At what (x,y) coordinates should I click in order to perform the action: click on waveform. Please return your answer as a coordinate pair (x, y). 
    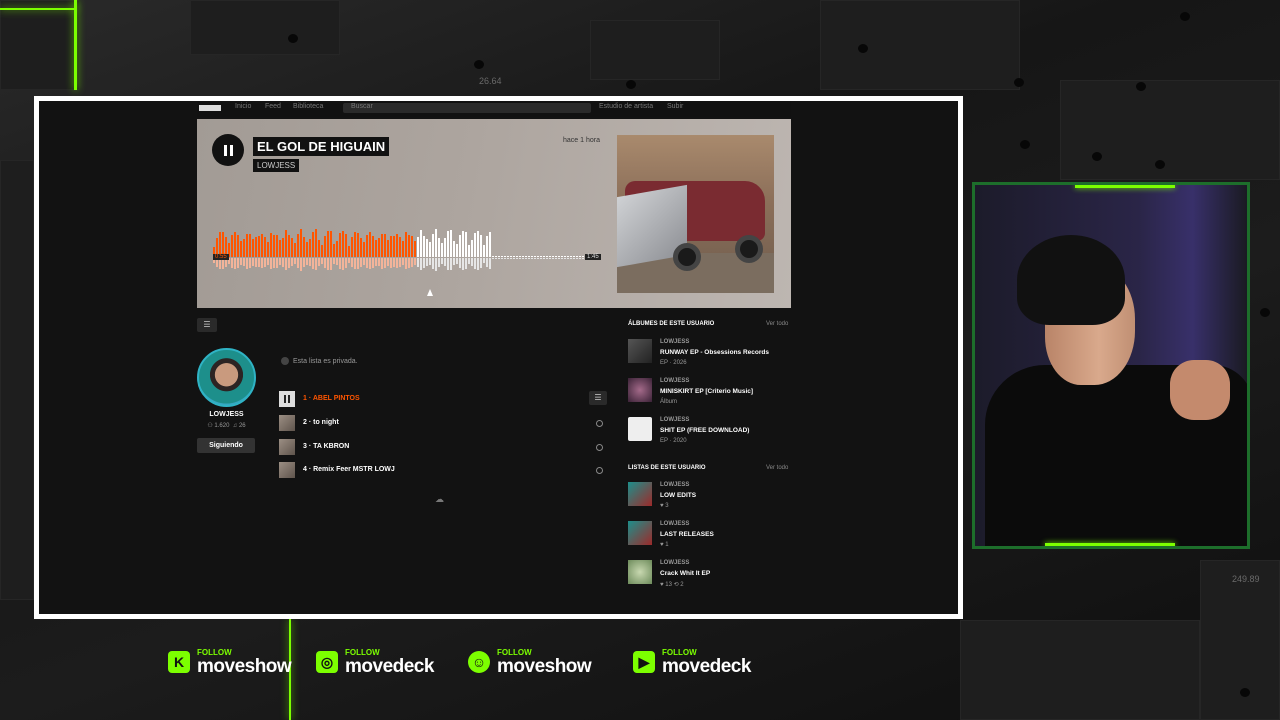
    Looking at the image, I should click on (406, 254).